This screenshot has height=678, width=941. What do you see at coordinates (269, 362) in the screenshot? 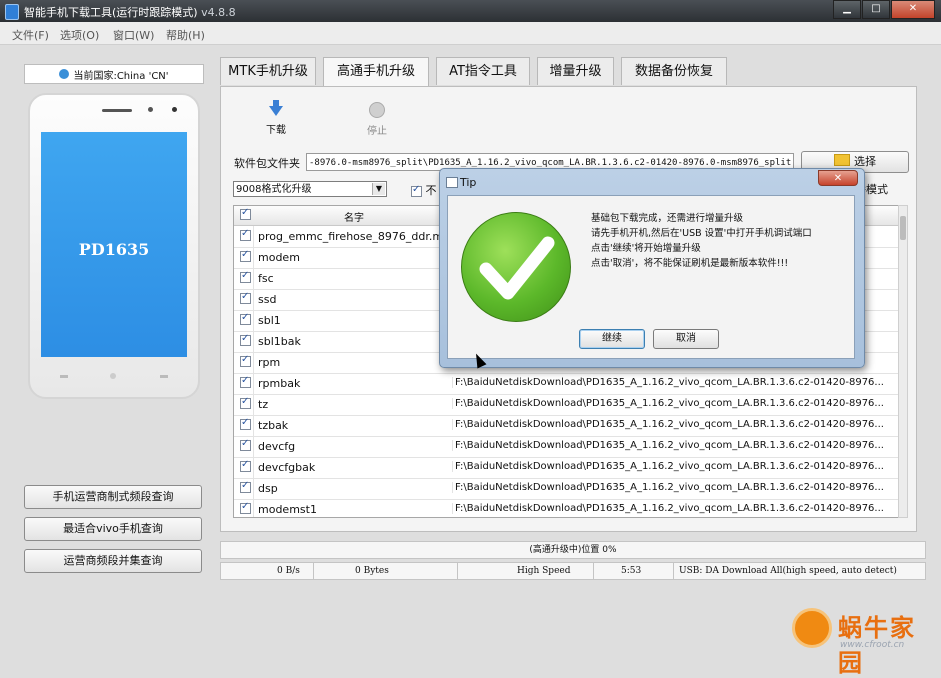
I see `row-partition-name: rpm` at bounding box center [269, 362].